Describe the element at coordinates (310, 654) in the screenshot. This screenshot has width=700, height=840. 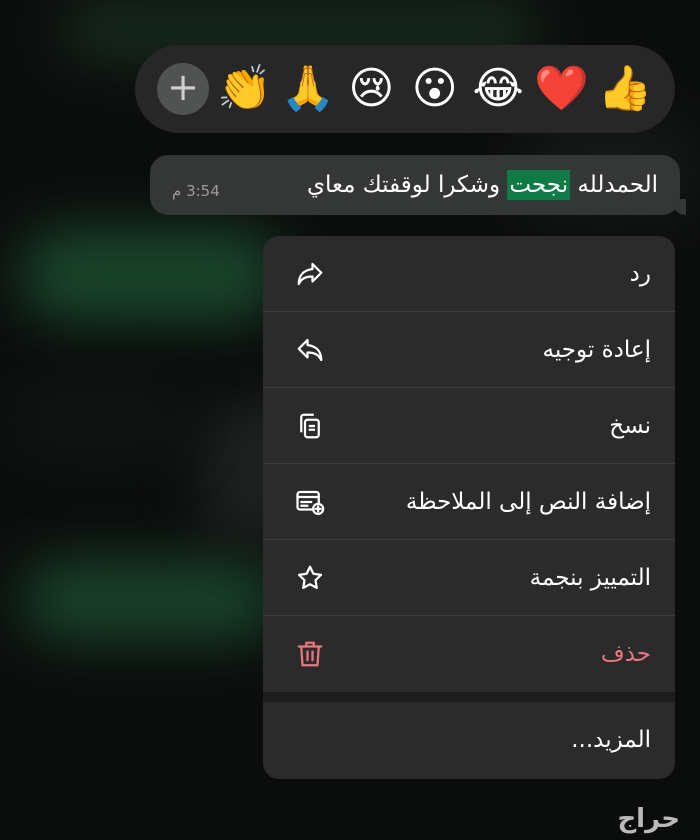
I see `trash-icon` at that location.